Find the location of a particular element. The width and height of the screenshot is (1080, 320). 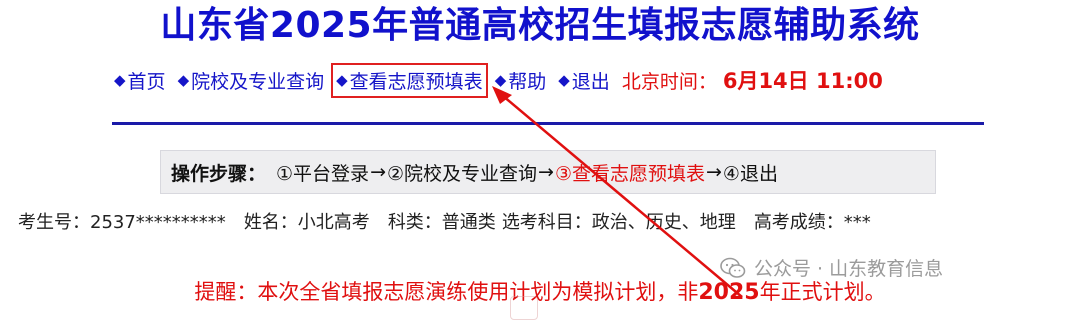

exam-number: 考生号：2537********** is located at coordinates (122, 222).